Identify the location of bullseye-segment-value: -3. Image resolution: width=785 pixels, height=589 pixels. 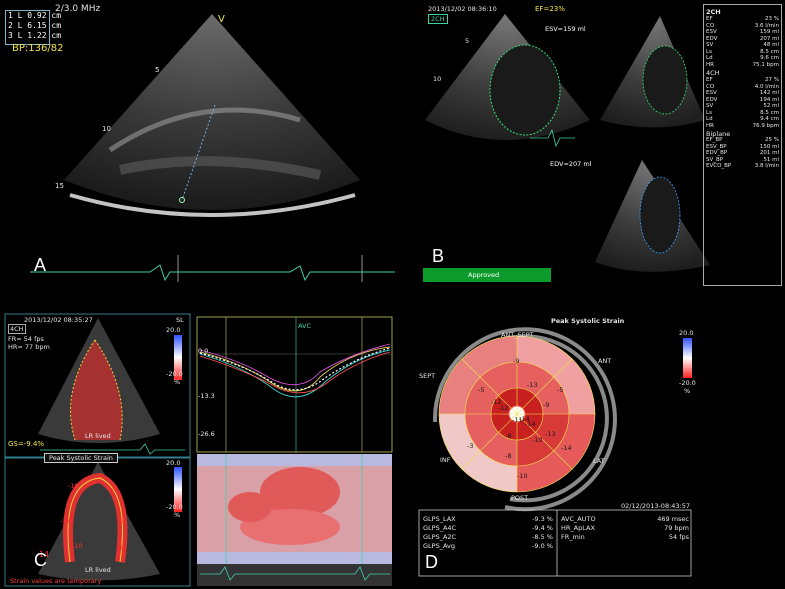
(470, 446).